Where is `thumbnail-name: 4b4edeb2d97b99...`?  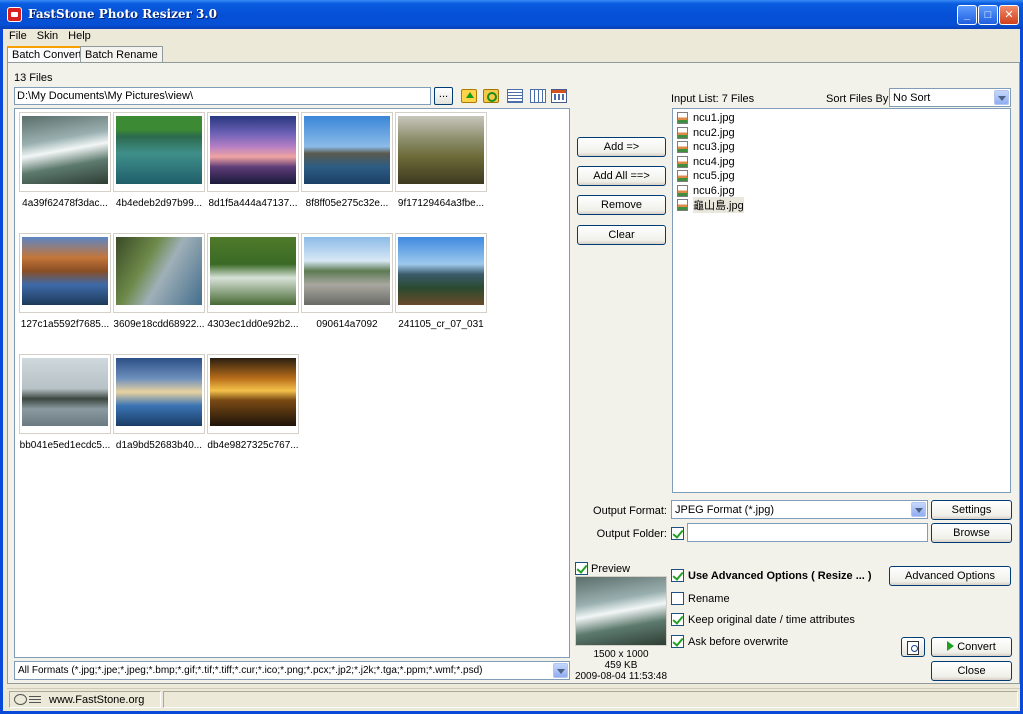
thumbnail-name: 4b4edeb2d97b99... is located at coordinates (159, 203).